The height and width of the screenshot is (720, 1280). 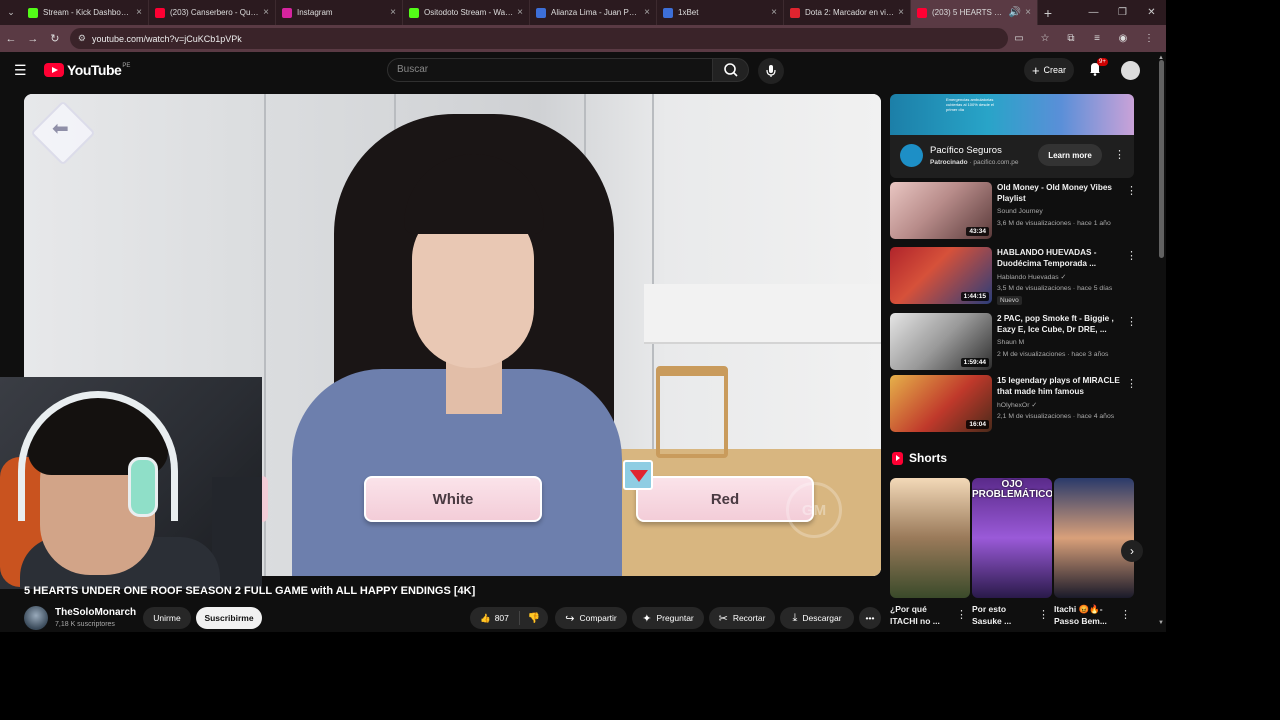 What do you see at coordinates (534, 618) in the screenshot?
I see `dislike-button: 👎` at bounding box center [534, 618].